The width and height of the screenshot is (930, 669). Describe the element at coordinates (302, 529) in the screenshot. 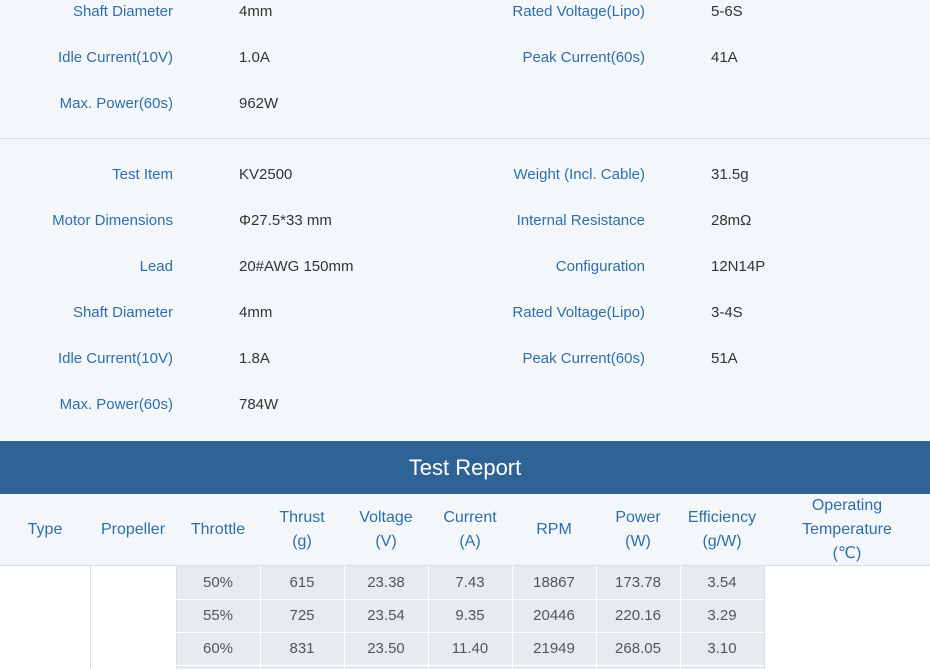

I see `column-header-thrust: Thrust (g)` at that location.